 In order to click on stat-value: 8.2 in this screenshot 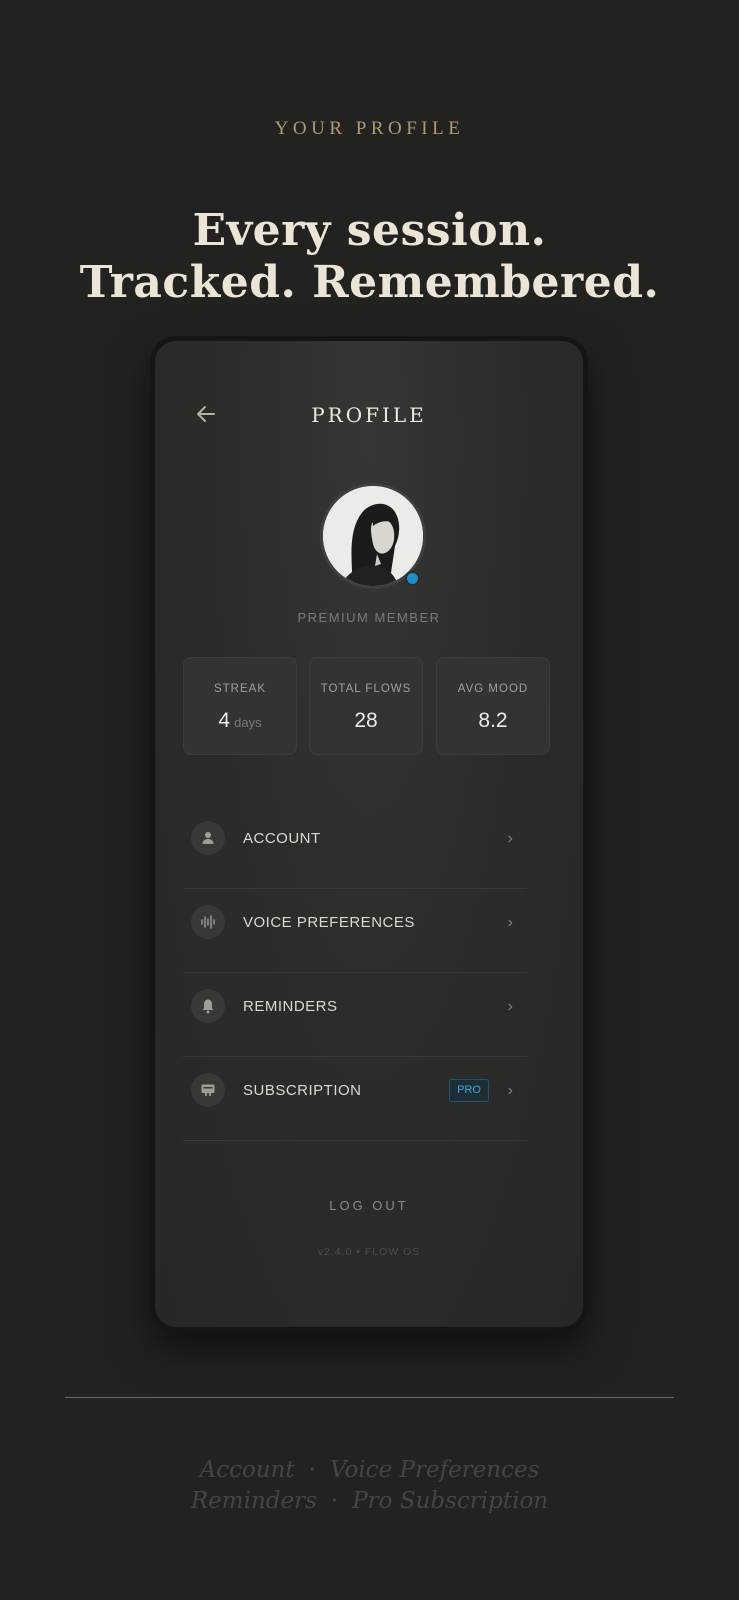, I will do `click(493, 720)`.